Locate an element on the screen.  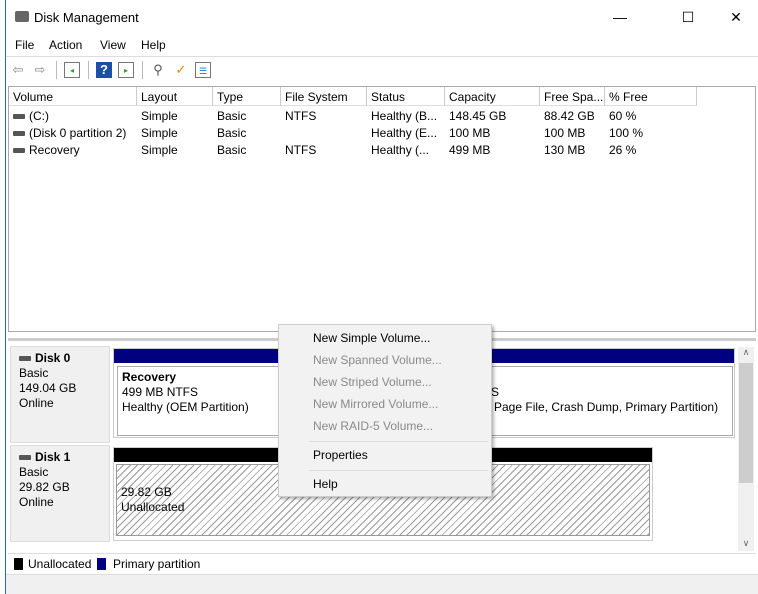
primary-swatch is located at coordinates (101, 564).